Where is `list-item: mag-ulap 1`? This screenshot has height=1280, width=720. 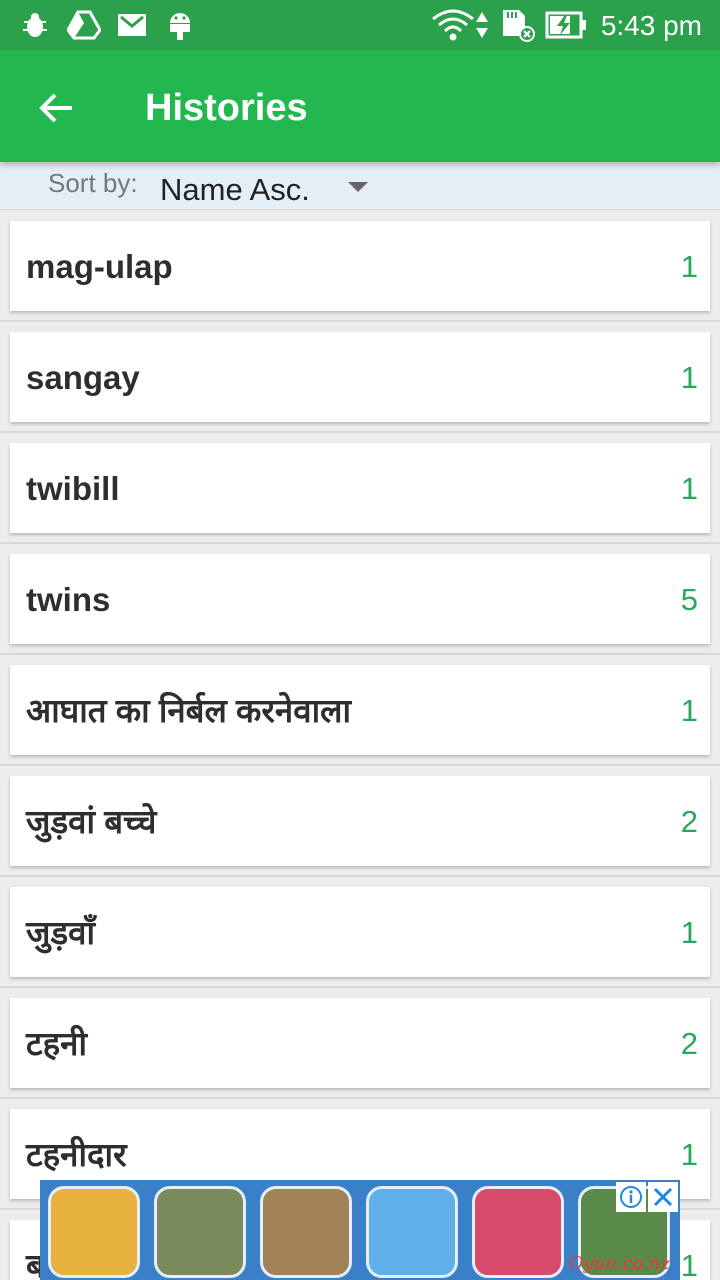 list-item: mag-ulap 1 is located at coordinates (360, 266).